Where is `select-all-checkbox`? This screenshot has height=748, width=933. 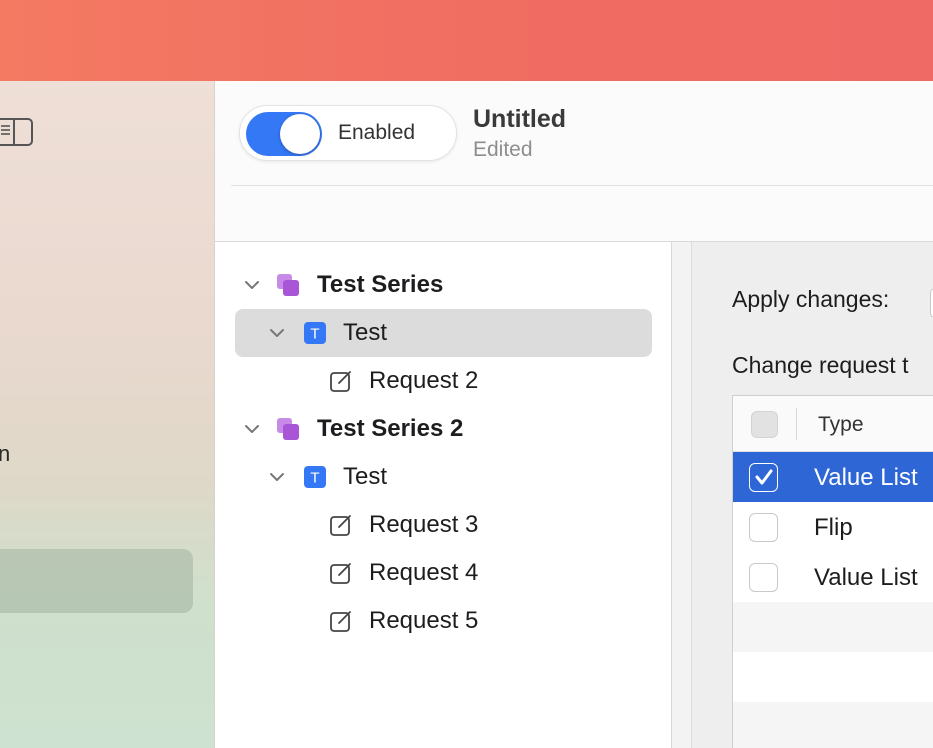
select-all-checkbox is located at coordinates (764, 424).